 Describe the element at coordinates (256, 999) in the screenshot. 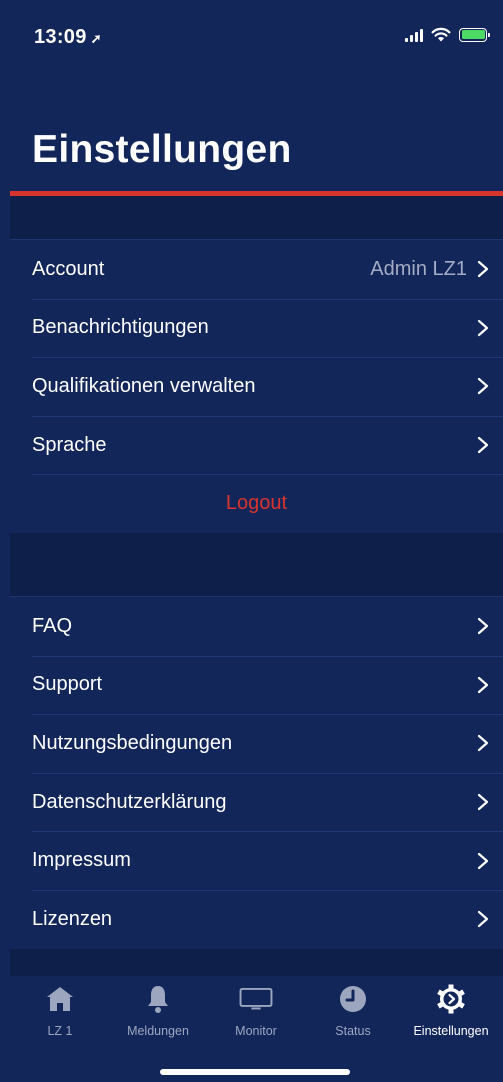

I see `monitor-icon` at that location.